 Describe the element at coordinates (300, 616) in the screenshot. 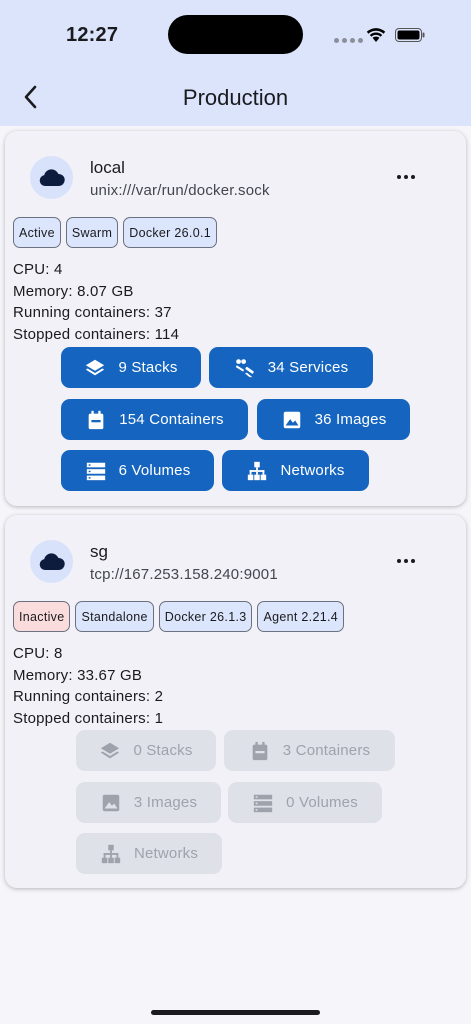

I see `agent-version-badge: Agent 2.21.4` at that location.